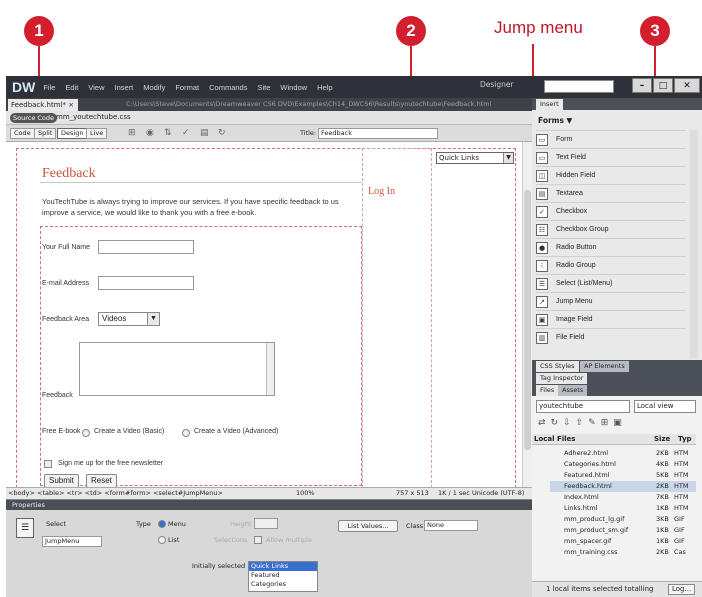 Image resolution: width=702 pixels, height=597 pixels. What do you see at coordinates (573, 390) in the screenshot?
I see `tab-assets: Assets` at bounding box center [573, 390].